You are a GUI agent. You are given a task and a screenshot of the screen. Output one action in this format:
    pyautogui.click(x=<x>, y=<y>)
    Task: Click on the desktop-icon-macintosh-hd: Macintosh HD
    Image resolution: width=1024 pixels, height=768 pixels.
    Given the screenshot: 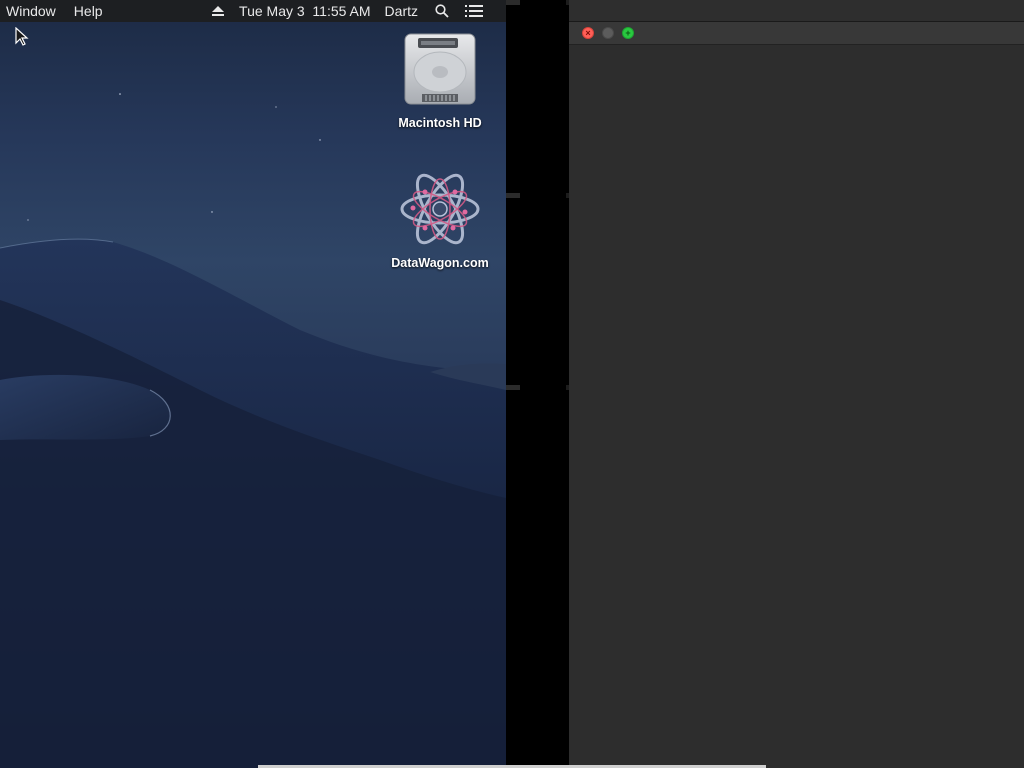 What is the action you would take?
    pyautogui.click(x=440, y=81)
    